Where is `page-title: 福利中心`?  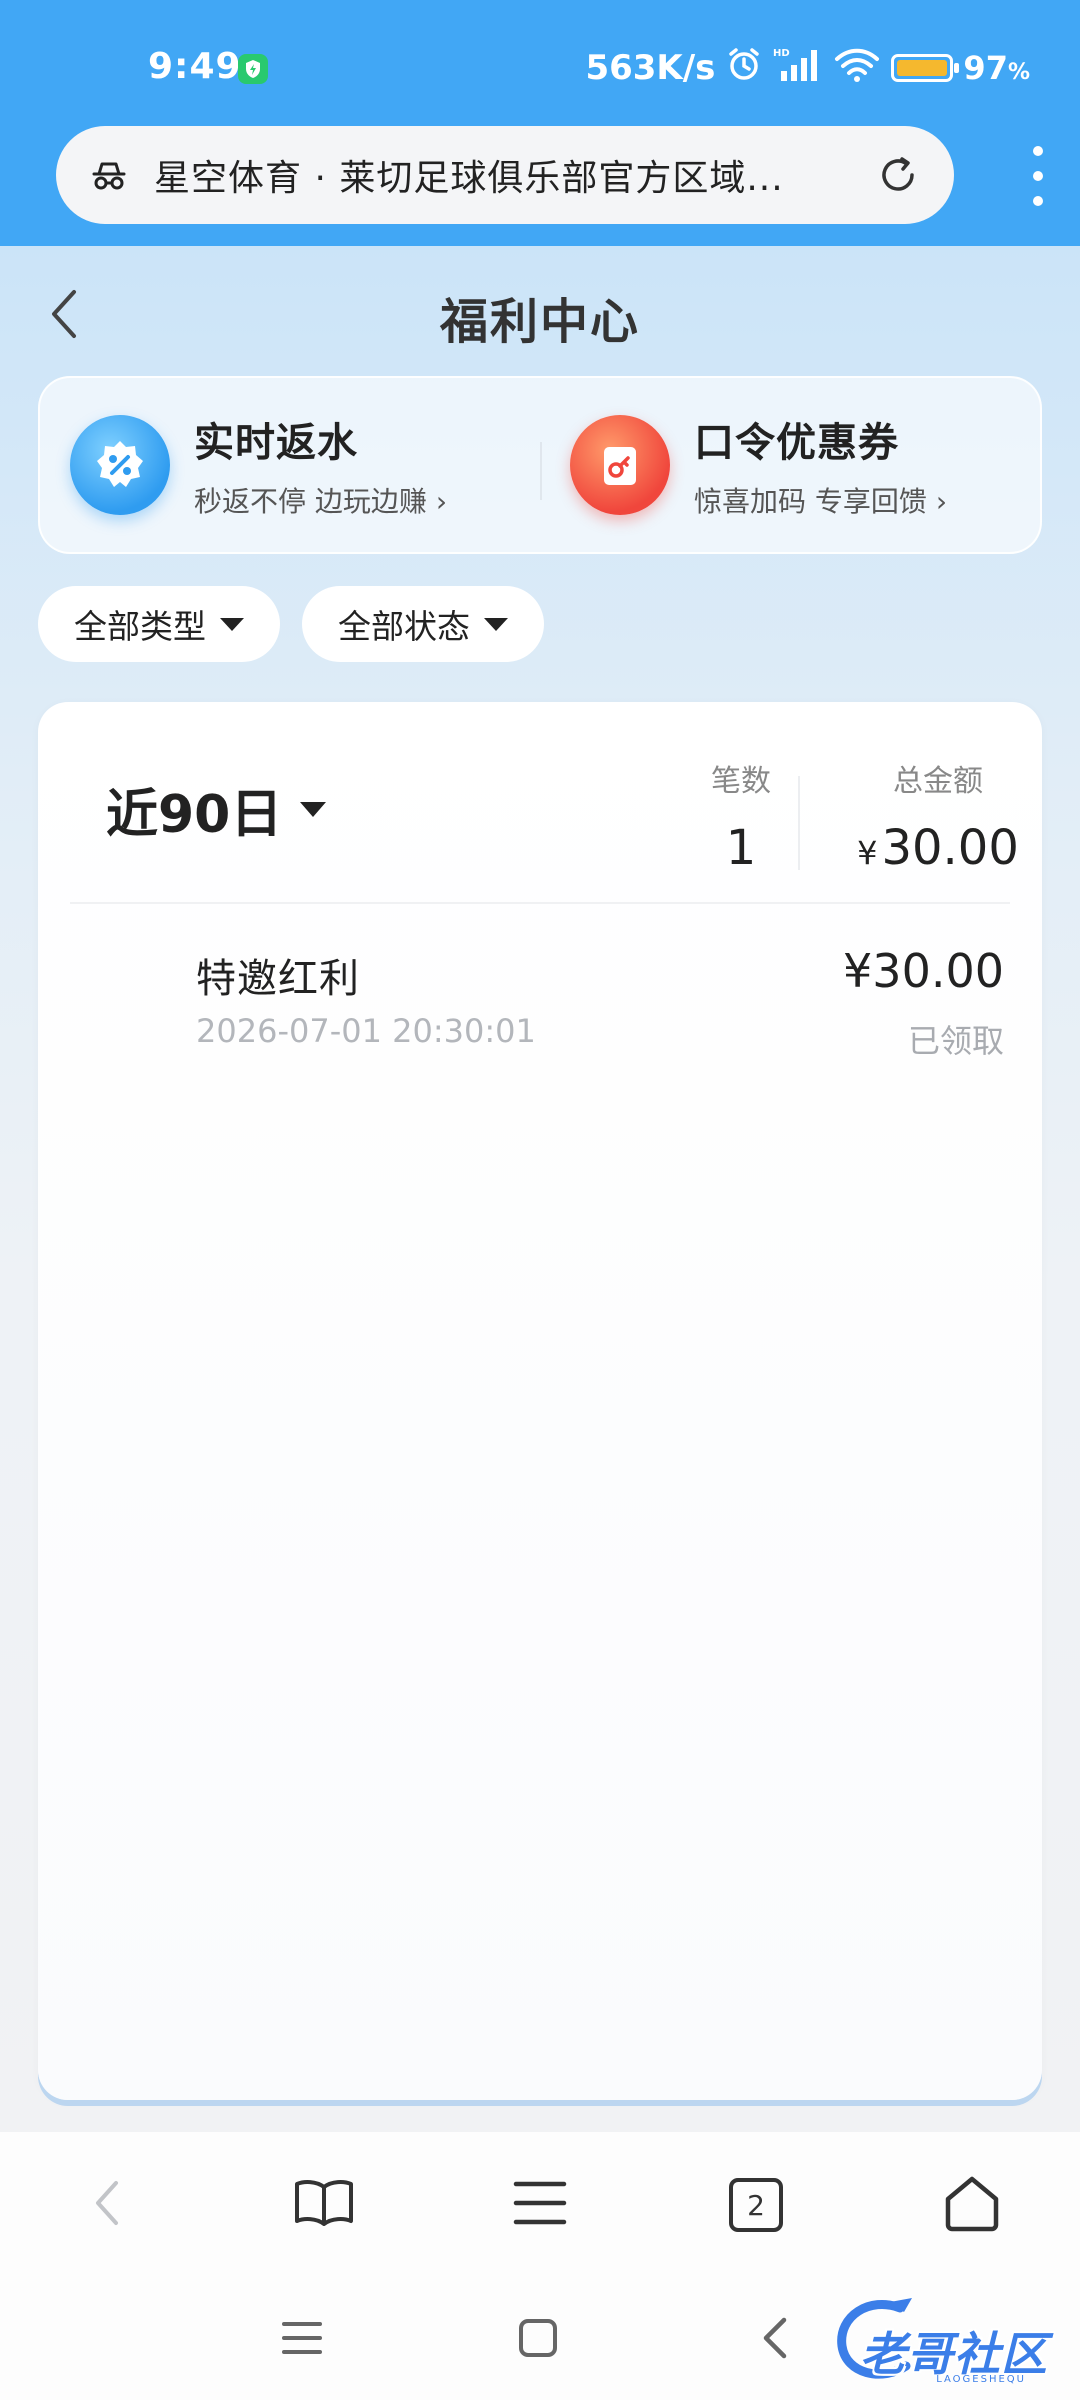
page-title: 福利中心 is located at coordinates (539, 322).